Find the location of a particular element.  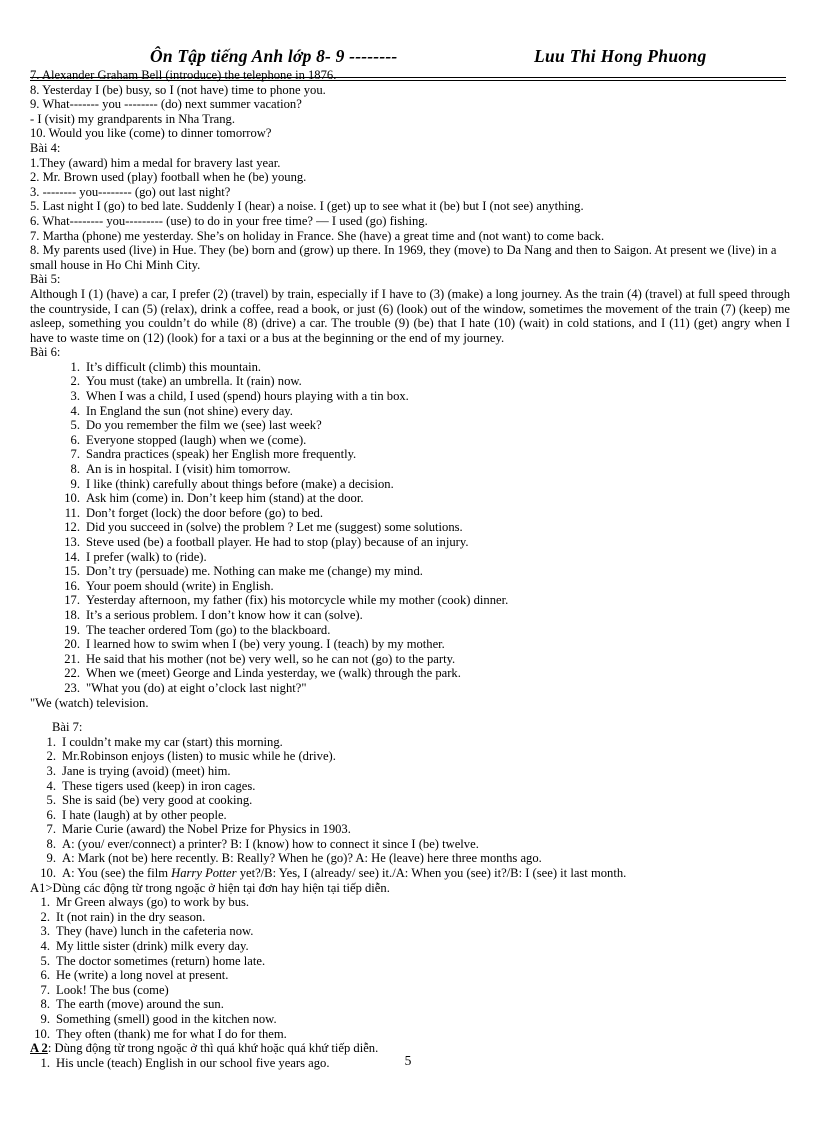

list-item-number: 13. is located at coordinates (72, 542).